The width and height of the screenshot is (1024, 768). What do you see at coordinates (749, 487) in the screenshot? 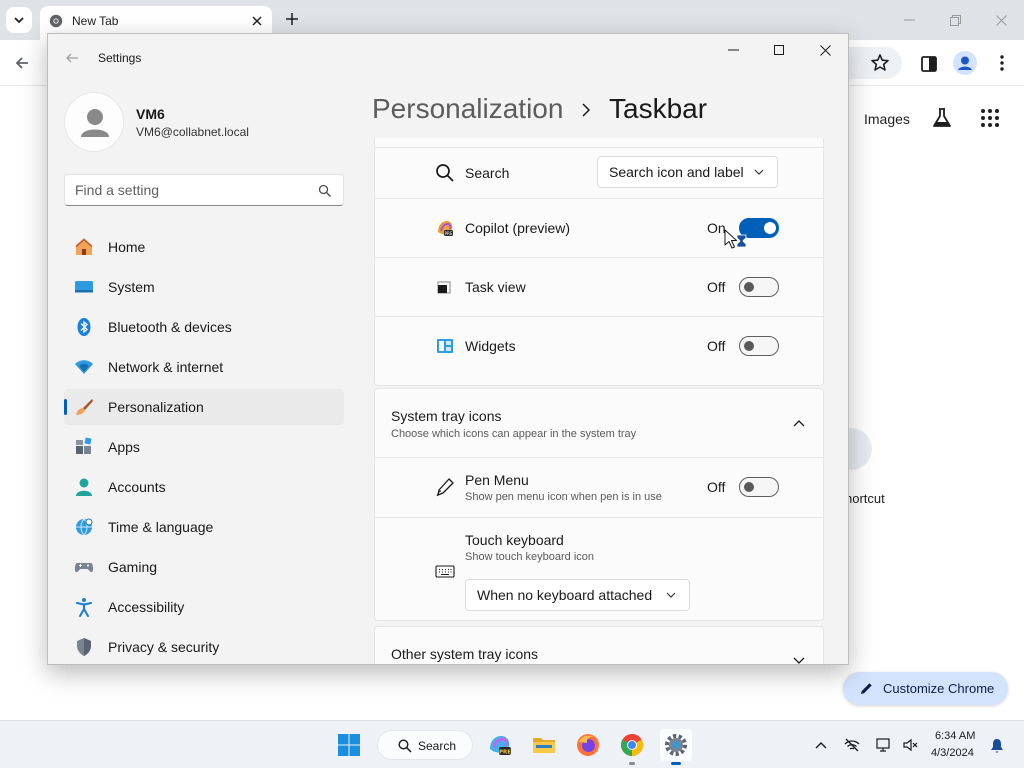
I see `toggle-knob` at bounding box center [749, 487].